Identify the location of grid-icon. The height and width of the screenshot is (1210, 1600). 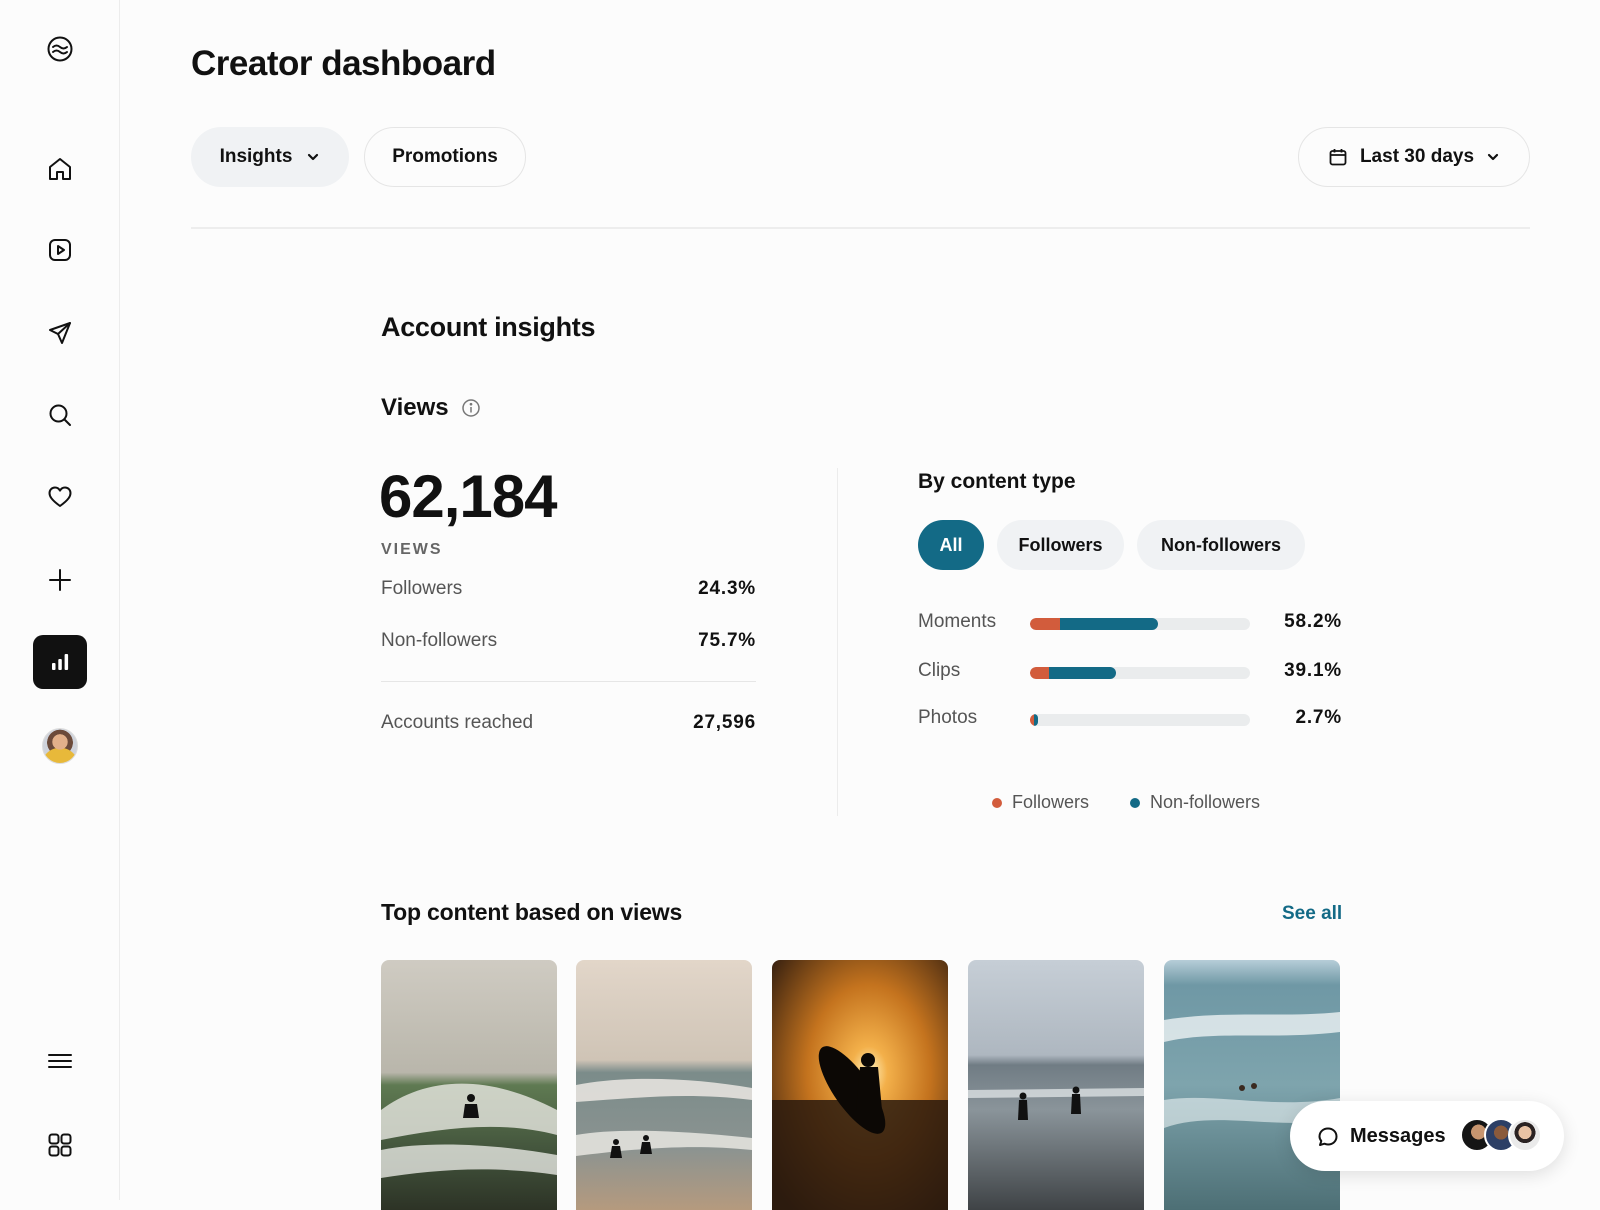
(60, 1145).